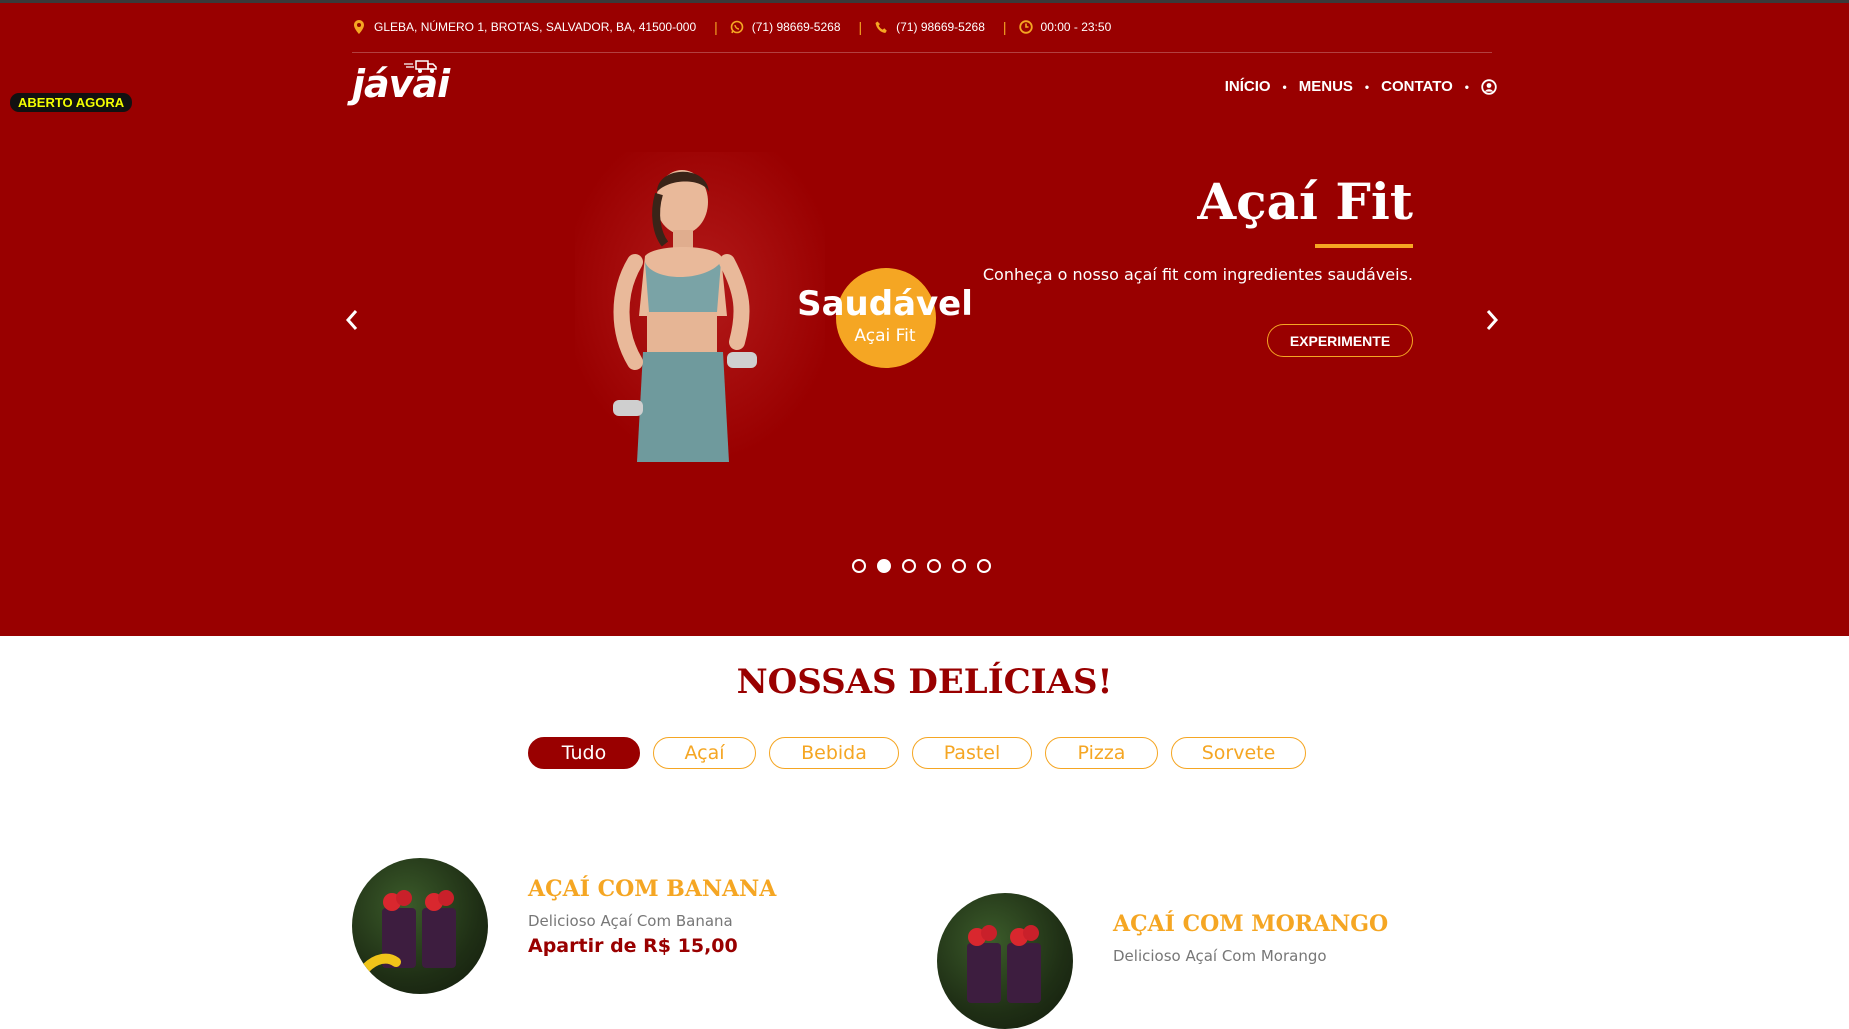 This screenshot has height=1029, width=1849. I want to click on experimente-button: EXPERIMENTE, so click(1340, 340).